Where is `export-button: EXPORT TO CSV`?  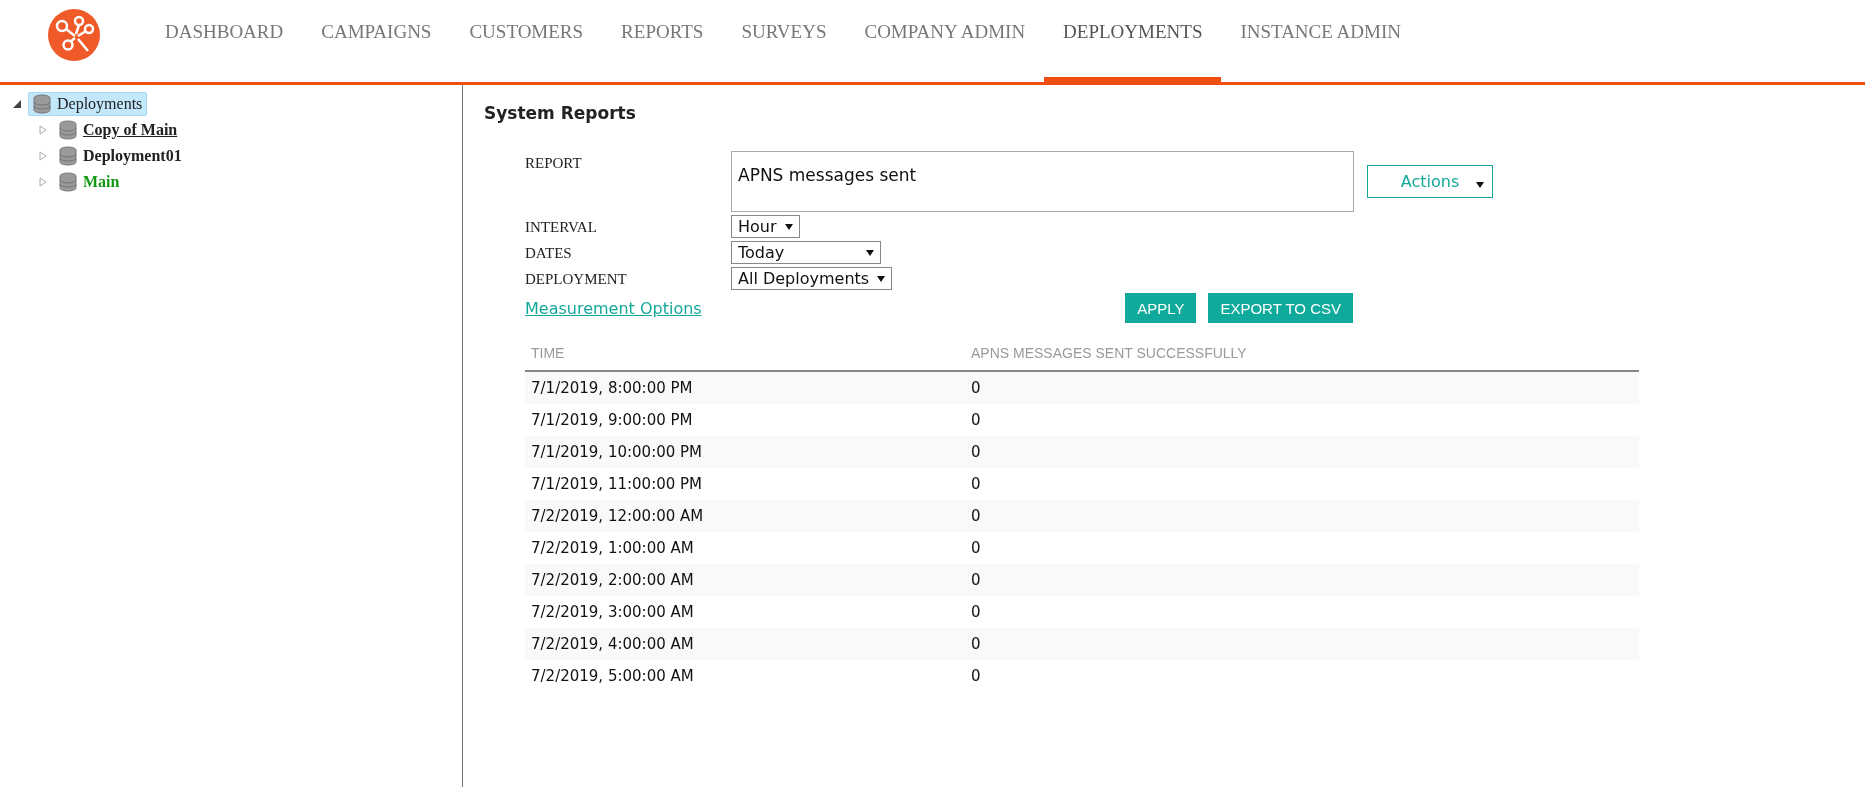
export-button: EXPORT TO CSV is located at coordinates (1280, 308).